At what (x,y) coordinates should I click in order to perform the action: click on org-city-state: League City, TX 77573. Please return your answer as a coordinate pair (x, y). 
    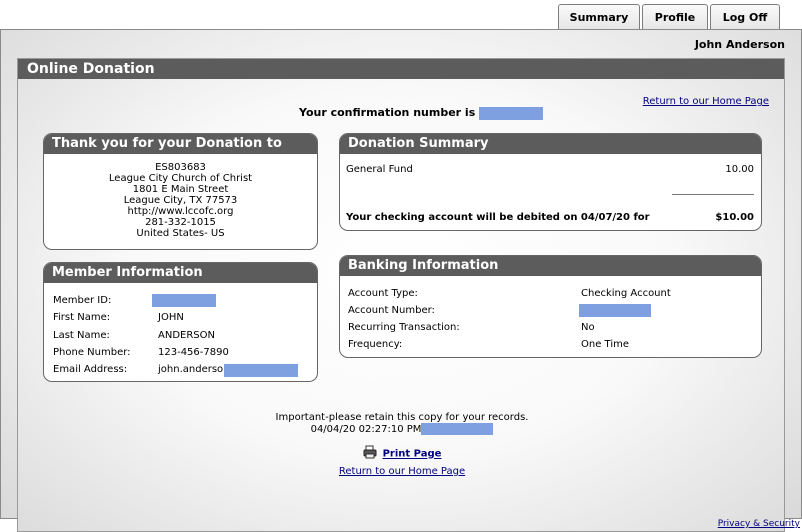
    Looking at the image, I should click on (180, 200).